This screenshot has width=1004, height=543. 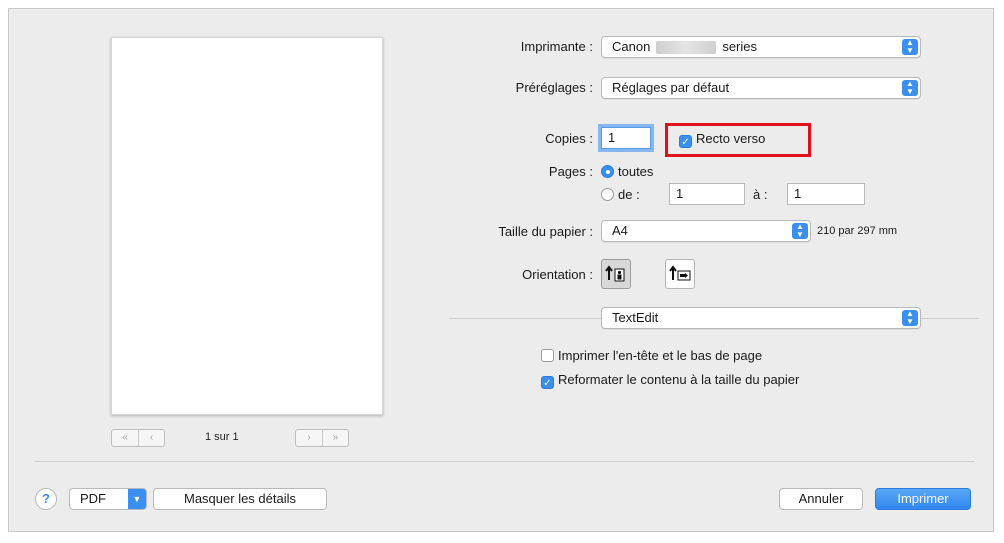 I want to click on cancel-button: Annuler, so click(x=821, y=499).